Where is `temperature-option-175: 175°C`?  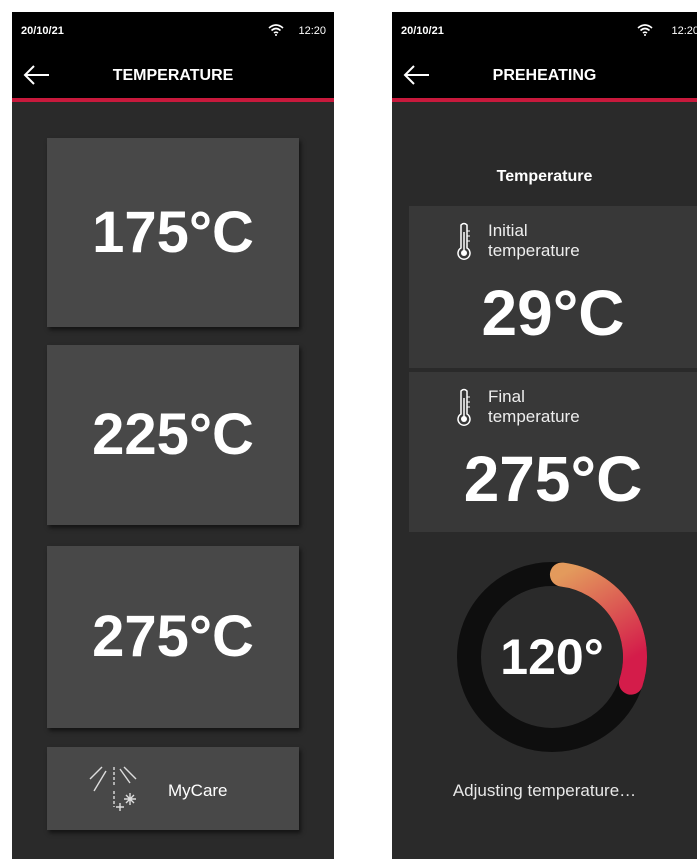 temperature-option-175: 175°C is located at coordinates (173, 232).